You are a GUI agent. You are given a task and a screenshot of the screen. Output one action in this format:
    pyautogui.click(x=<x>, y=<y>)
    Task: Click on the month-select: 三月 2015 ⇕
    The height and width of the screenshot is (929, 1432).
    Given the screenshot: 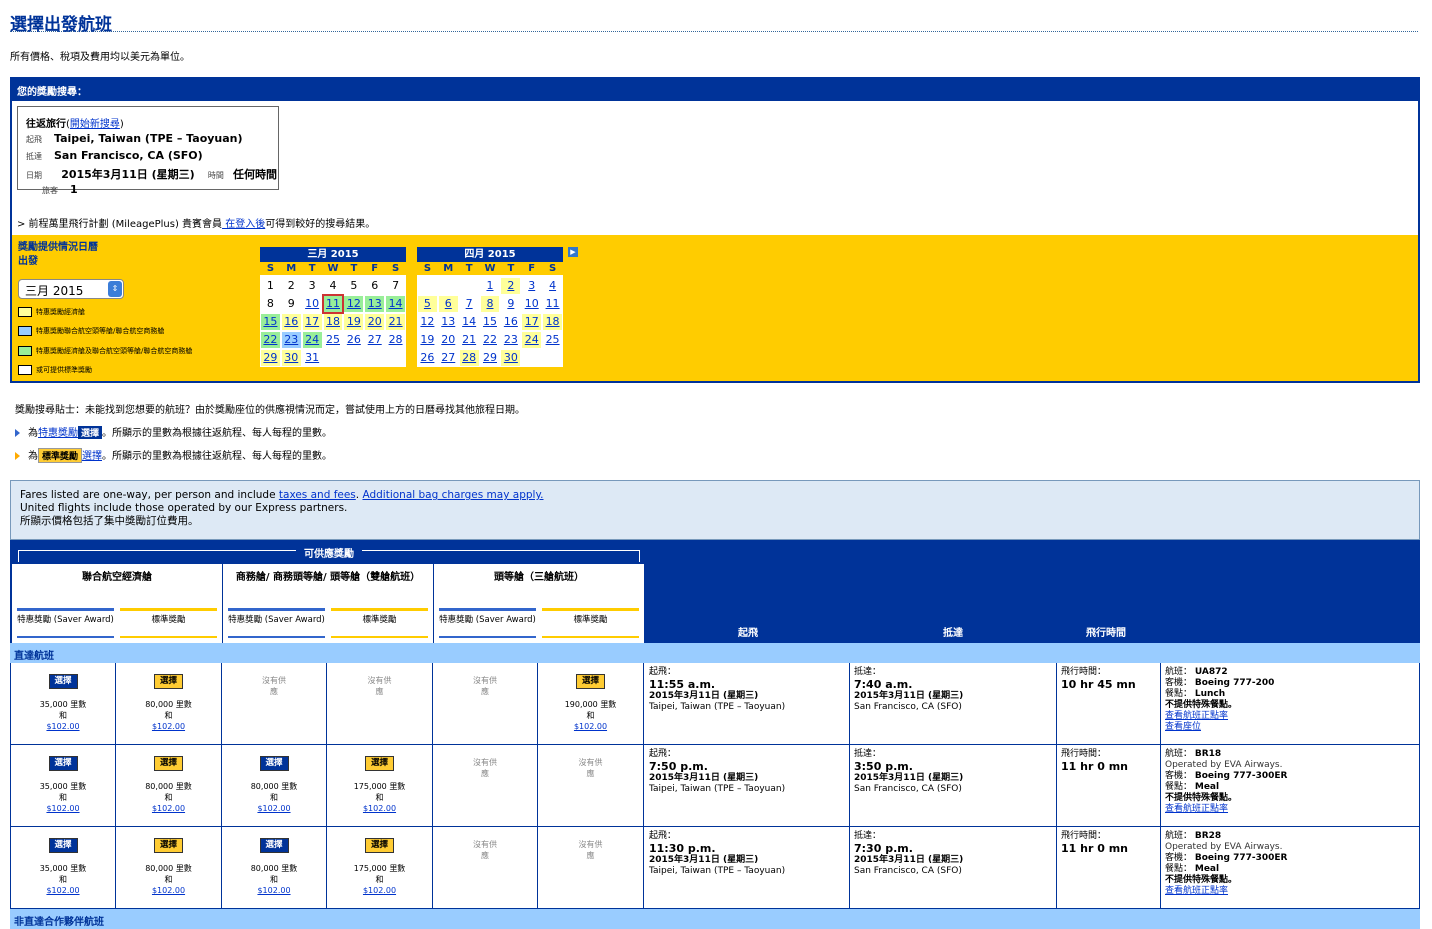 What is the action you would take?
    pyautogui.click(x=71, y=289)
    